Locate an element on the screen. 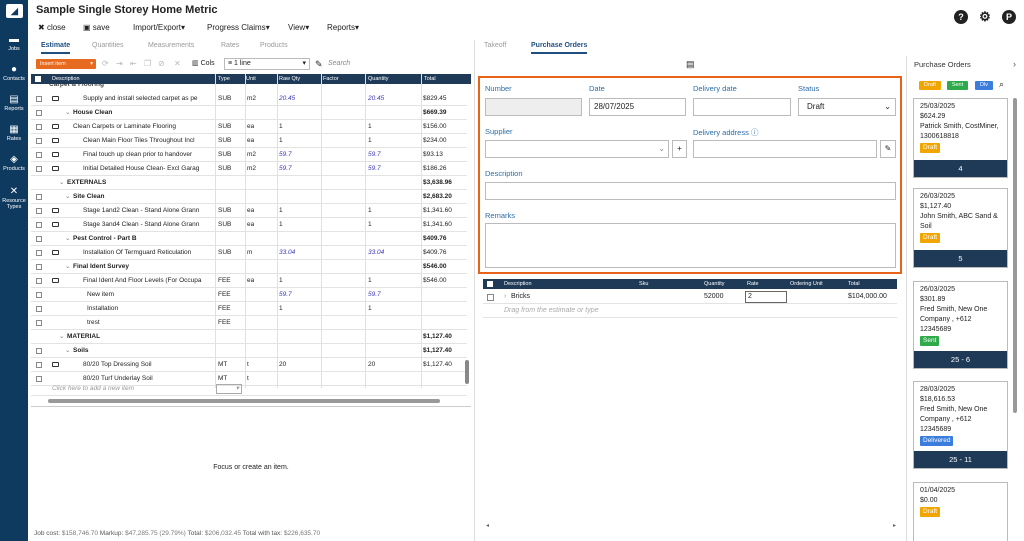 The image size is (1024, 541). filter-draft: Draft is located at coordinates (930, 85).